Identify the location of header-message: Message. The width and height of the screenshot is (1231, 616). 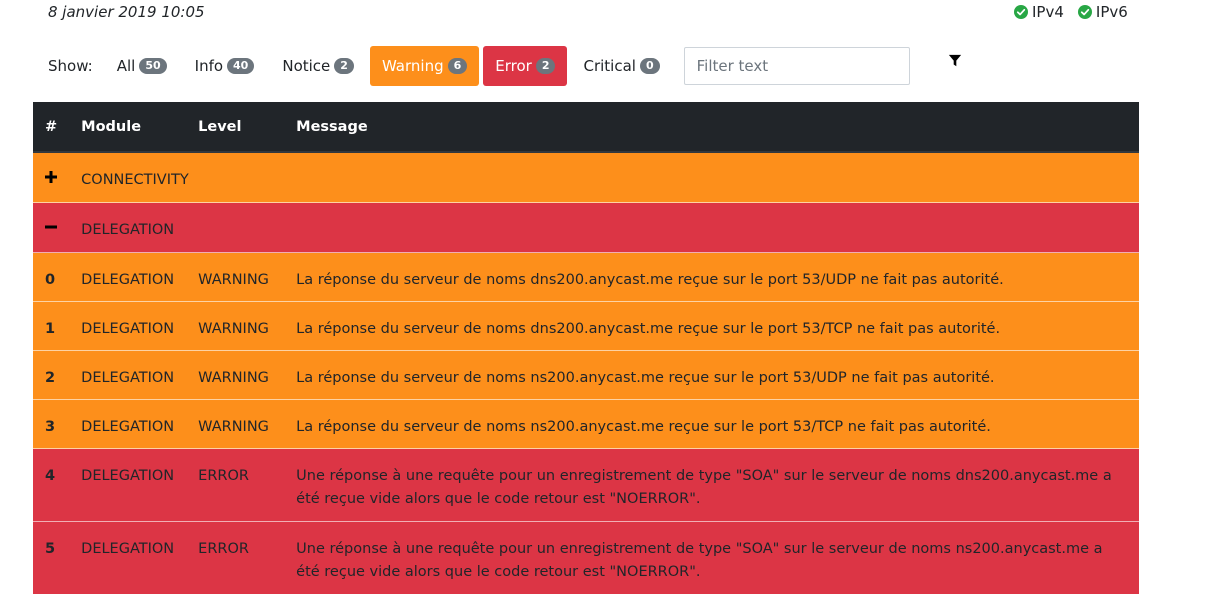
(711, 127).